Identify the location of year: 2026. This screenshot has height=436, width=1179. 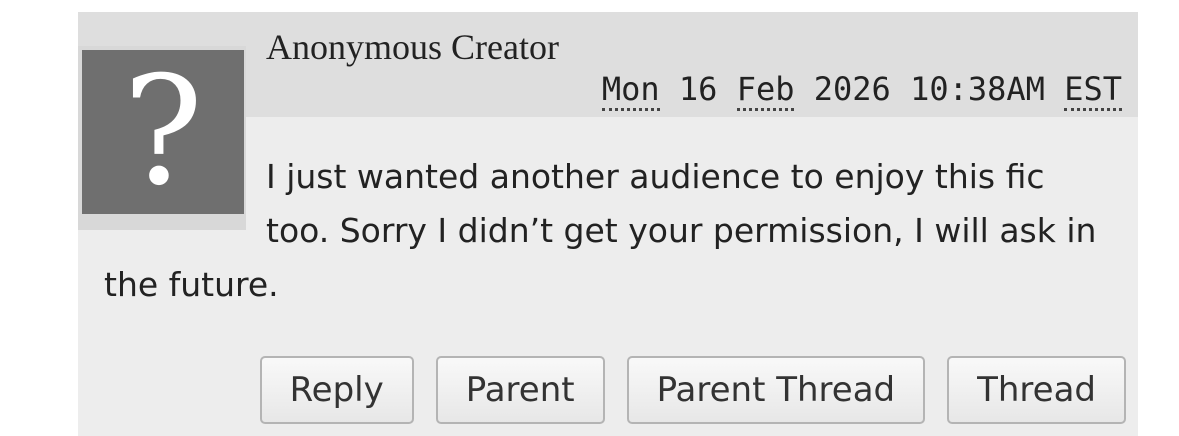
(852, 89).